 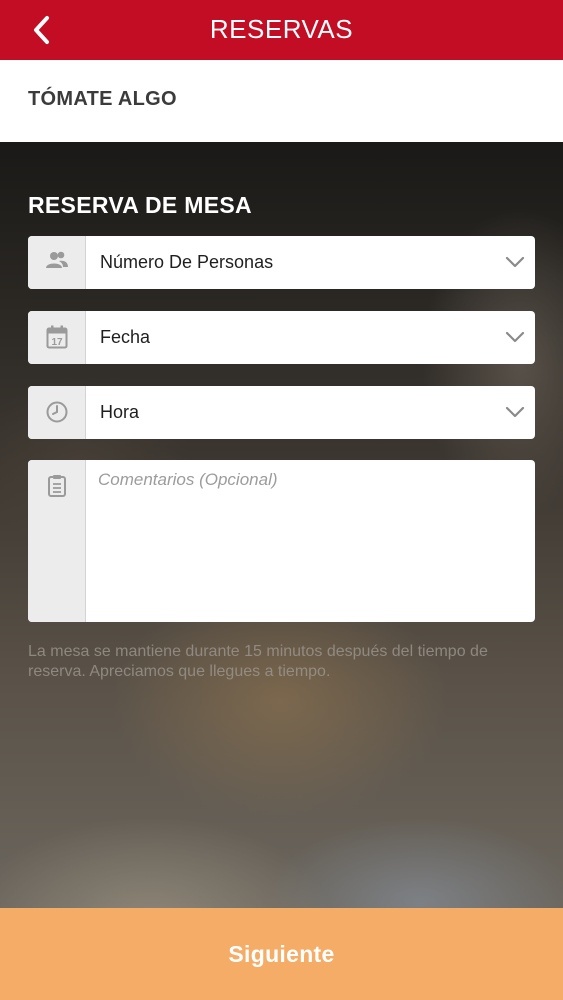 What do you see at coordinates (281, 337) in the screenshot?
I see `date-select: 17 Fecha` at bounding box center [281, 337].